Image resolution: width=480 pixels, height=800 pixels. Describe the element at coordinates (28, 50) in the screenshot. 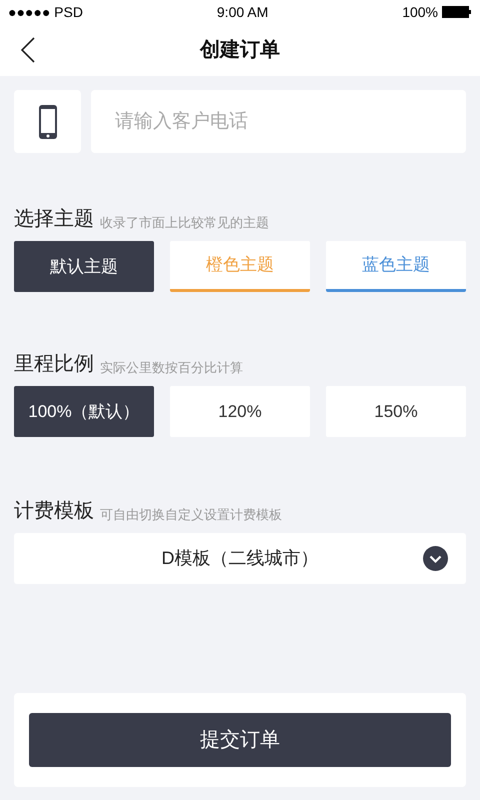

I see `back-icon` at that location.